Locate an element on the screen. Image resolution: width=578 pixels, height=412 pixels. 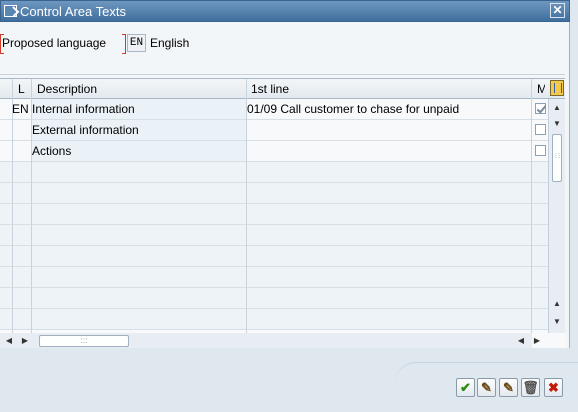
confirm-icon: ✔ is located at coordinates (465, 387).